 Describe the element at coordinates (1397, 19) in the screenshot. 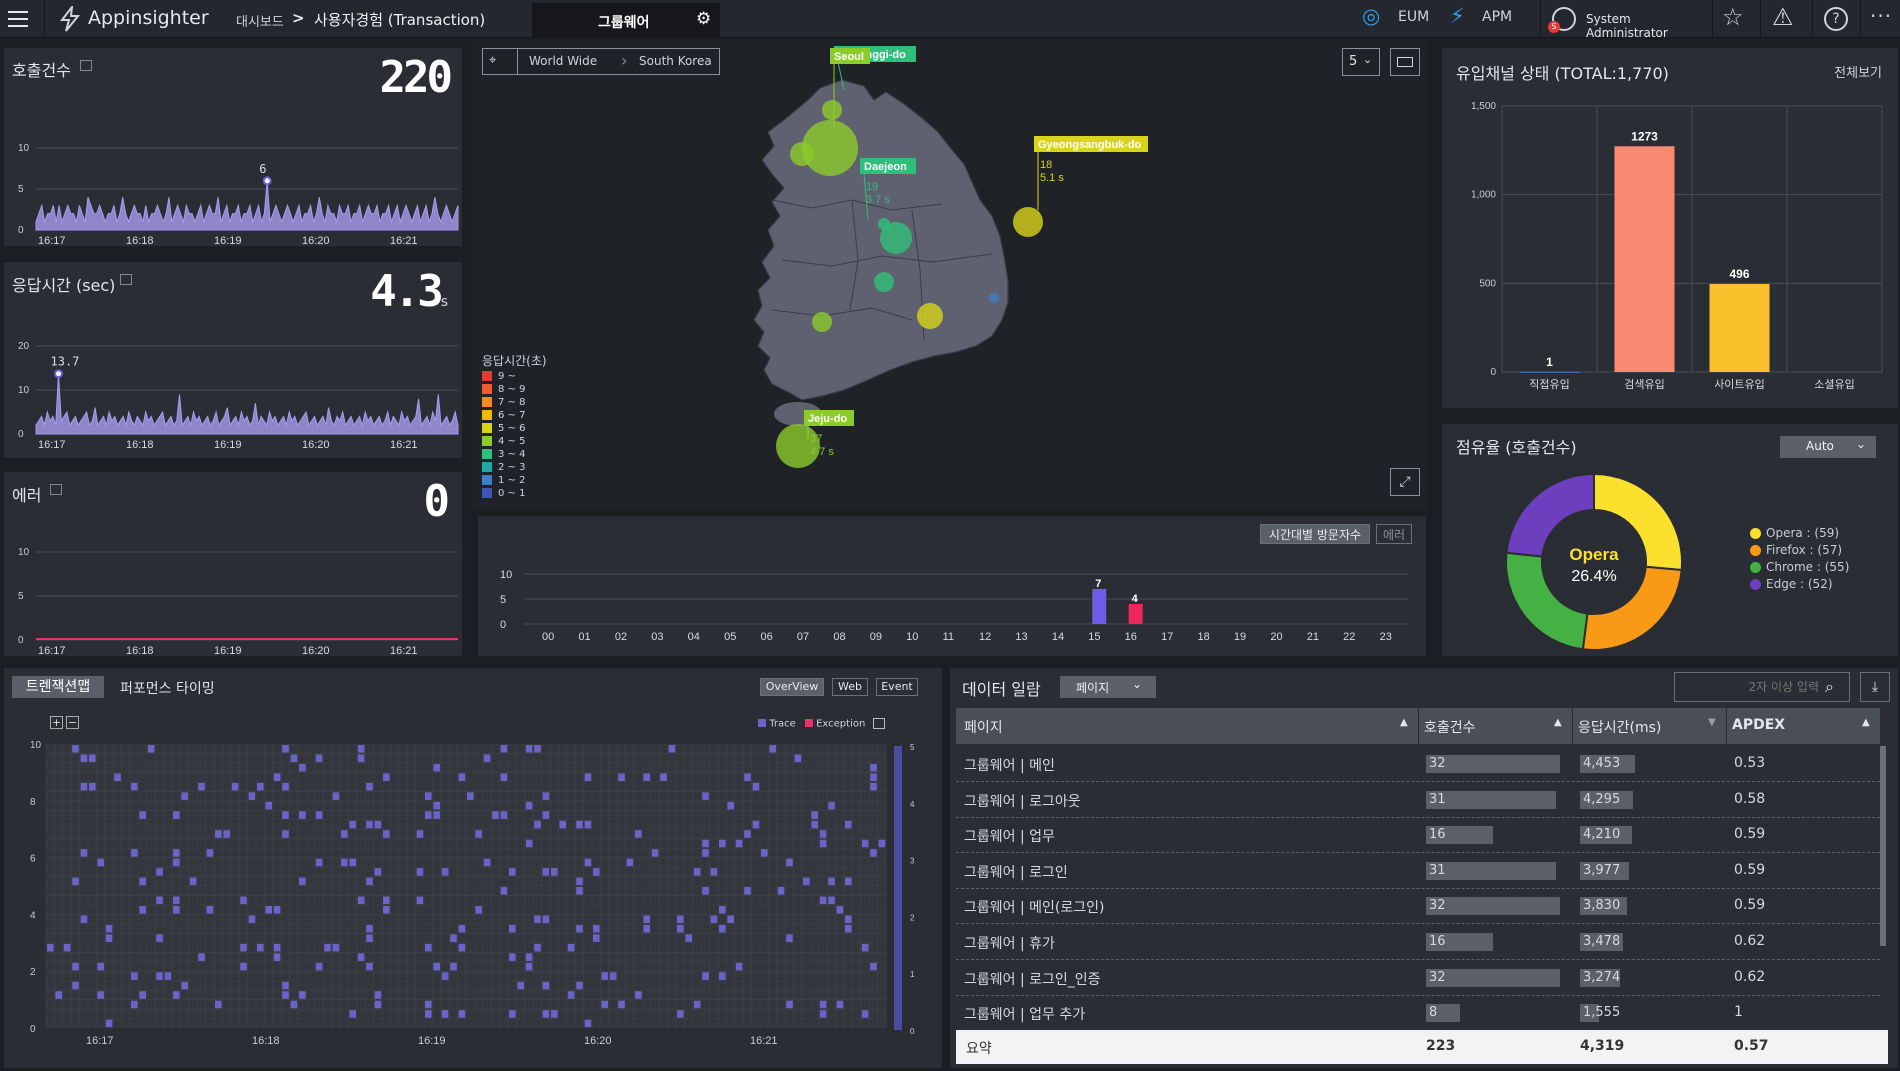

I see `eum-button: ◎ EUM` at that location.